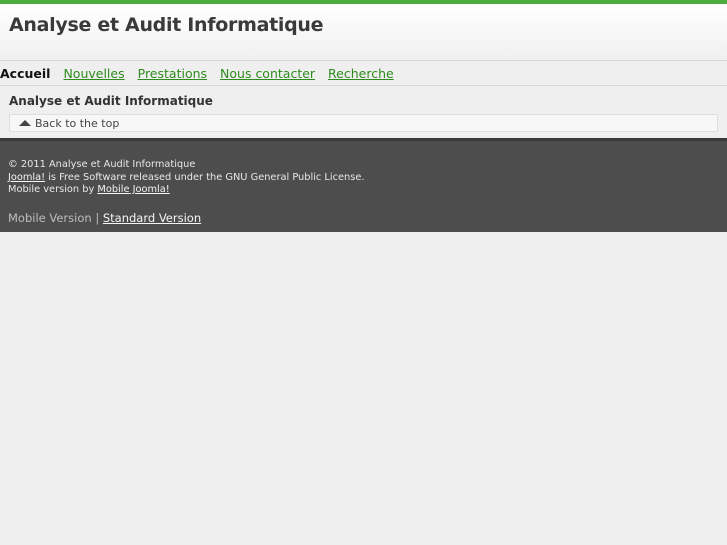 The image size is (727, 545). I want to click on version-switcher: Mobile Version | Standard Version, so click(363, 217).